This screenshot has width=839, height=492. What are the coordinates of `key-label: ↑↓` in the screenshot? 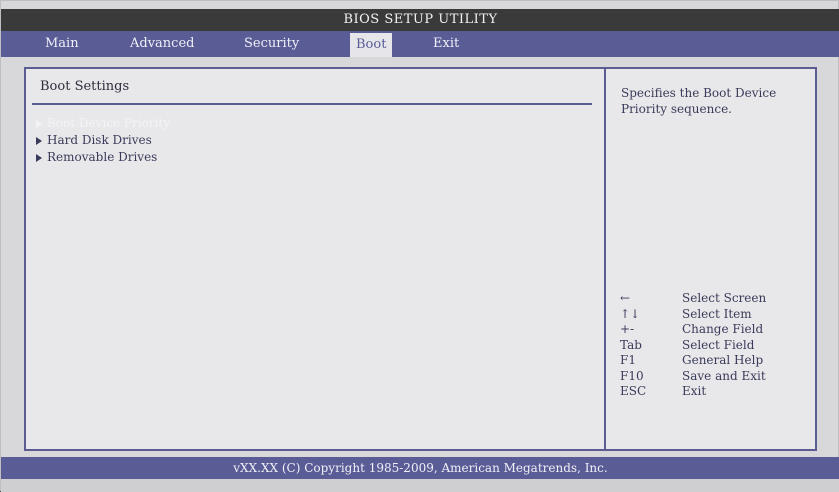 It's located at (630, 313).